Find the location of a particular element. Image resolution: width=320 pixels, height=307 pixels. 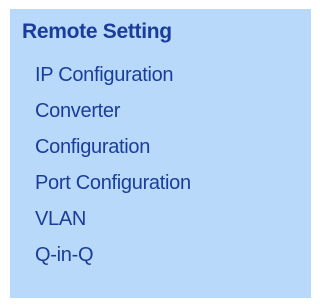

menu-heading: Remote Setting is located at coordinates (97, 31).